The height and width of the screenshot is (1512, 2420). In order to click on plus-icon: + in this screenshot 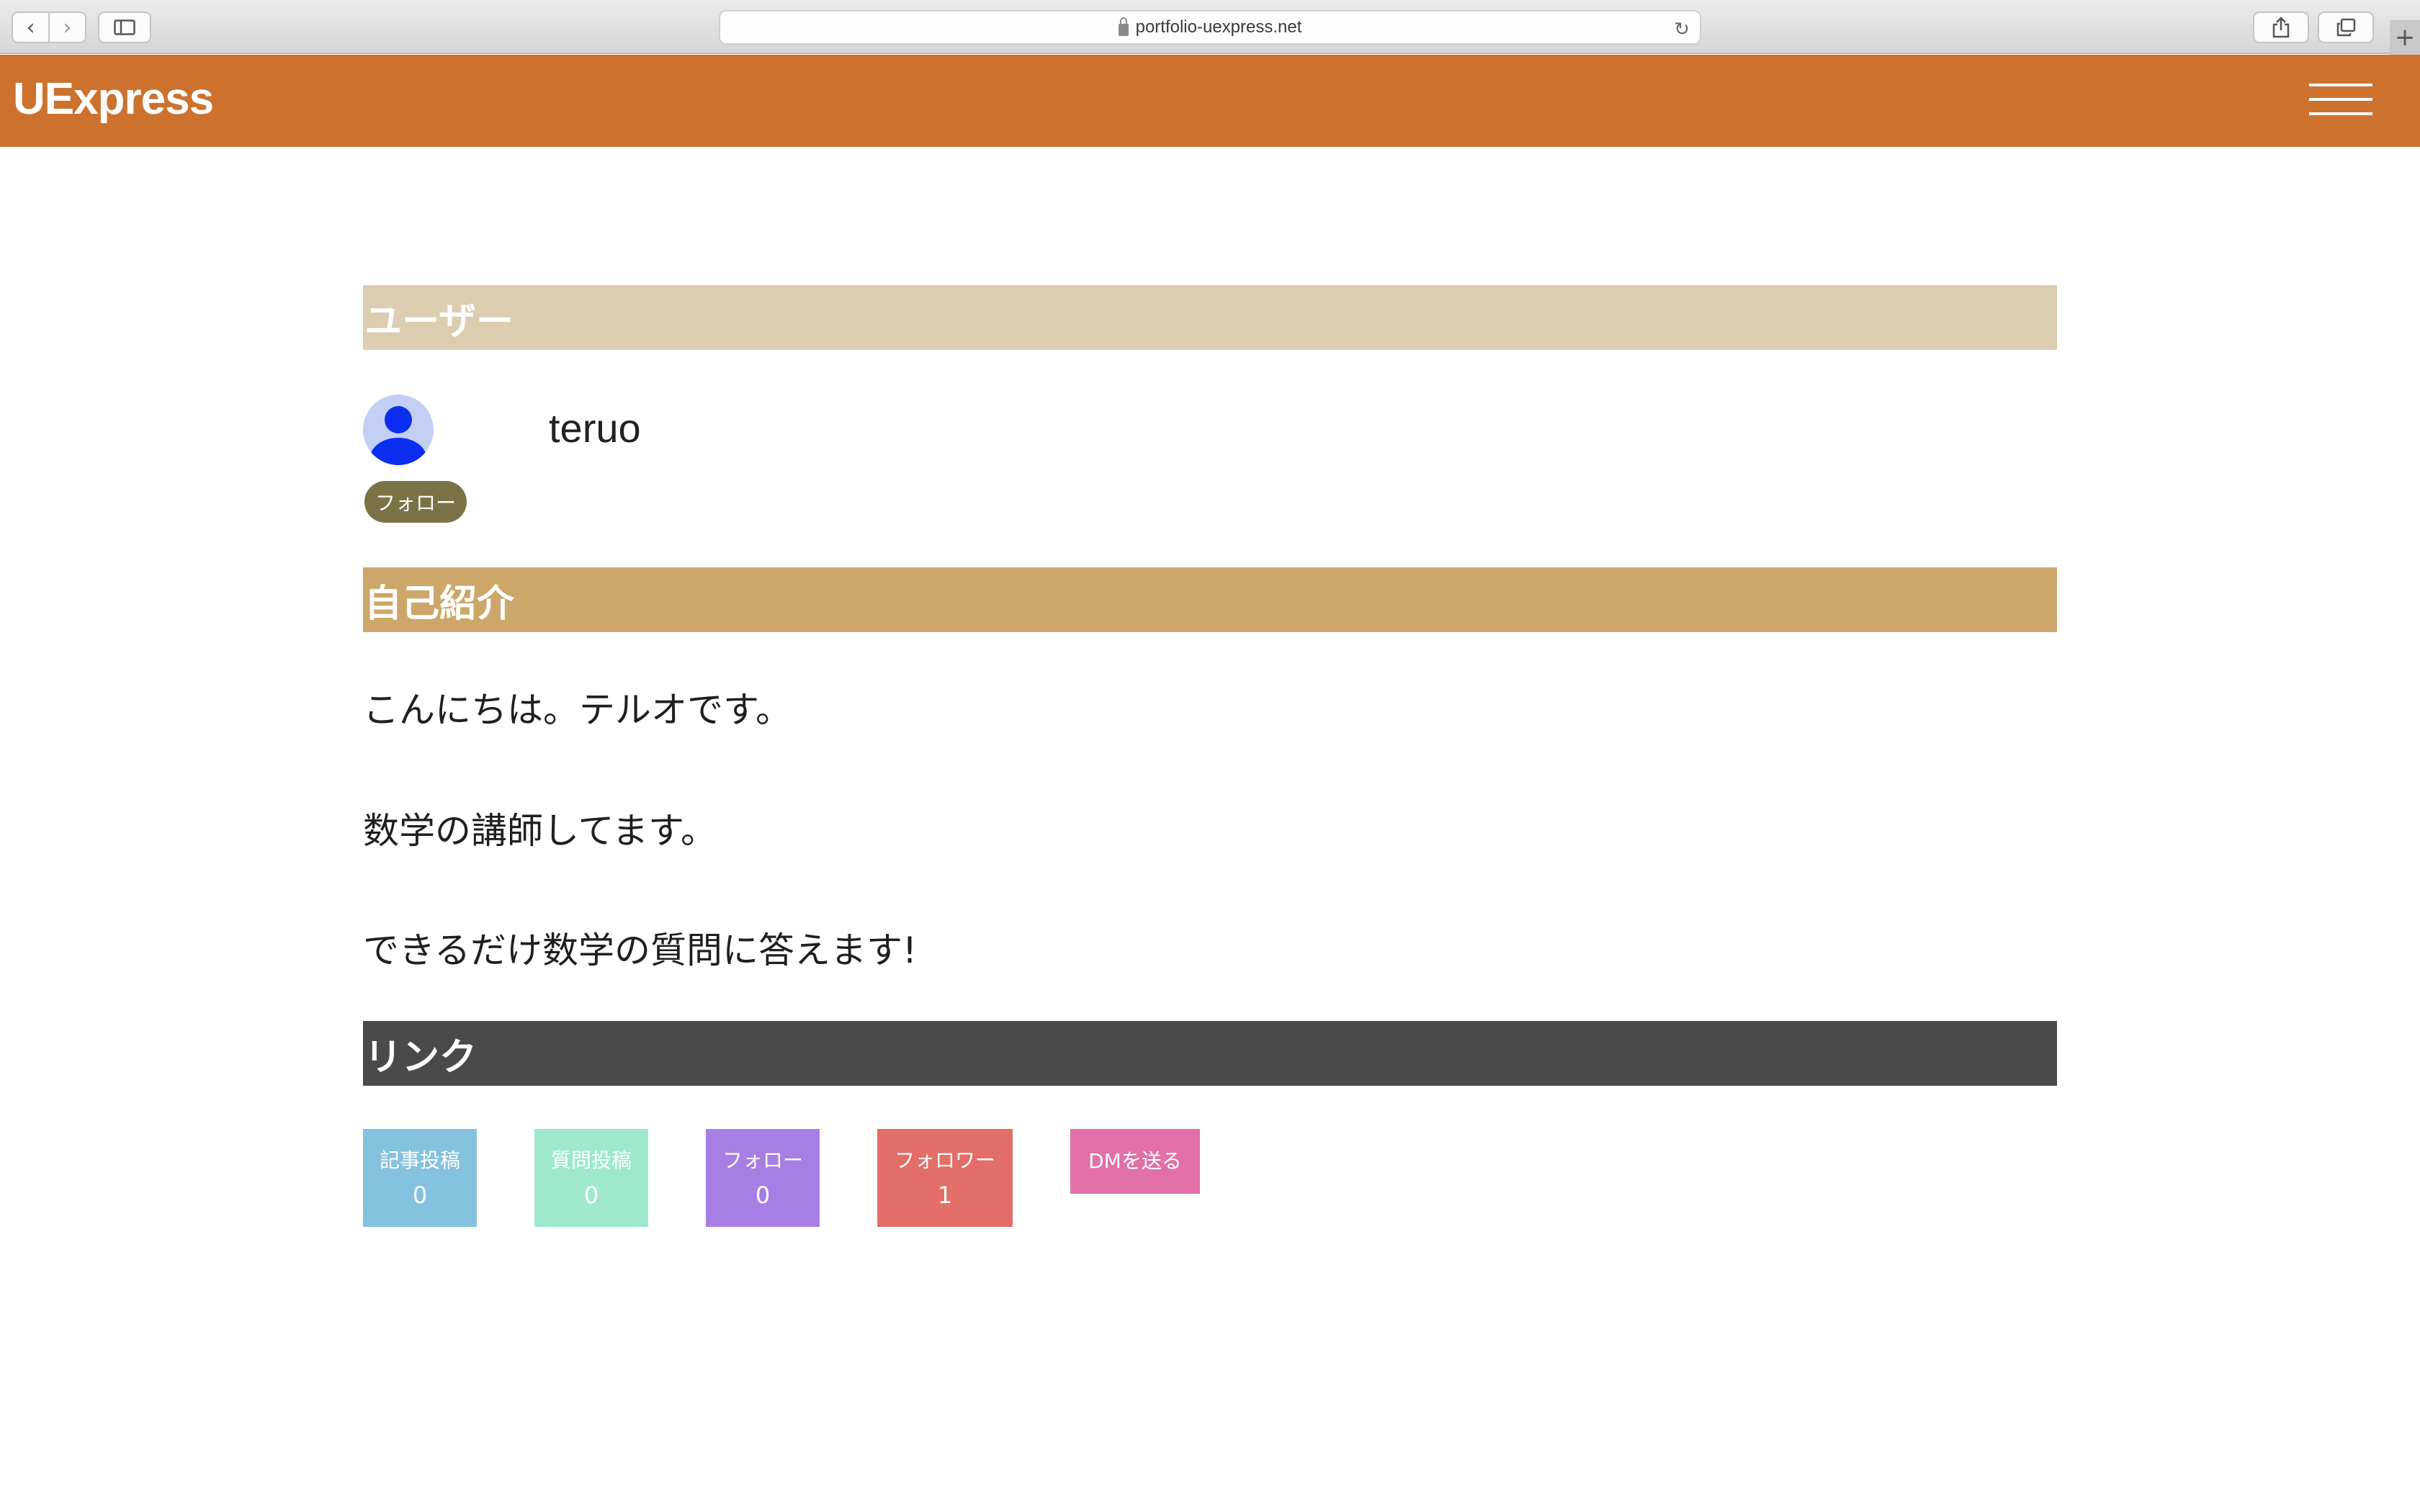, I will do `click(2405, 37)`.